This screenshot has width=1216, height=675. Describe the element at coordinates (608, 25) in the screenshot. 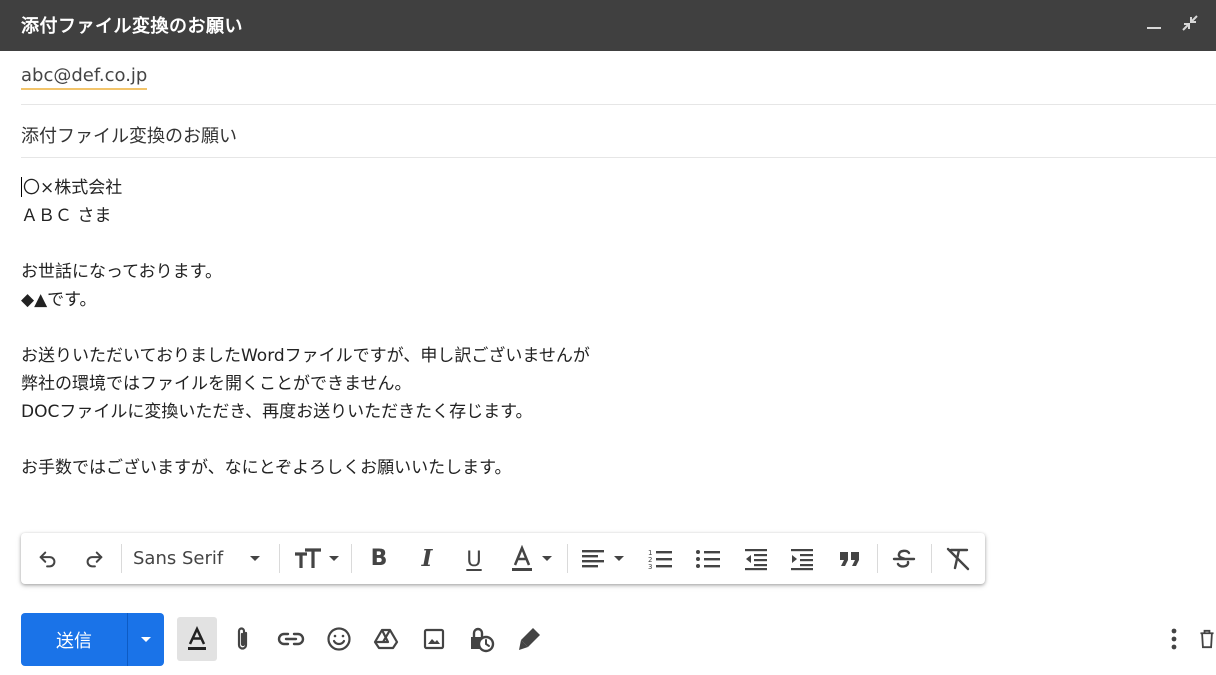

I see `compose-title-bar: 添付ファイル変換のお願い` at that location.